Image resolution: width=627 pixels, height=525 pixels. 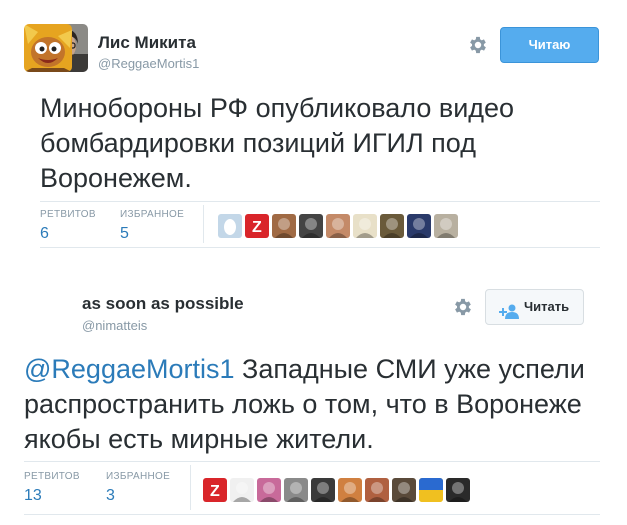 I want to click on add-user-icon, so click(x=509, y=309).